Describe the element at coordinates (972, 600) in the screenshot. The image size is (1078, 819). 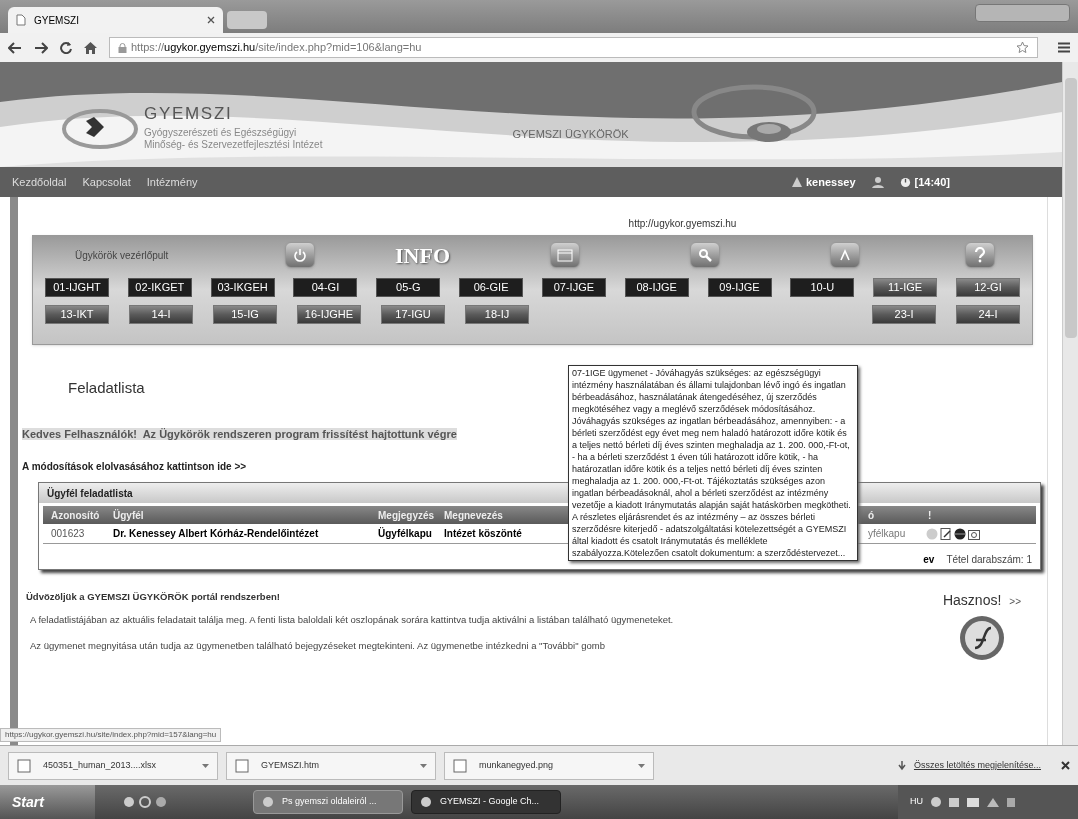
I see `useful-heading: Hasznos!` at that location.